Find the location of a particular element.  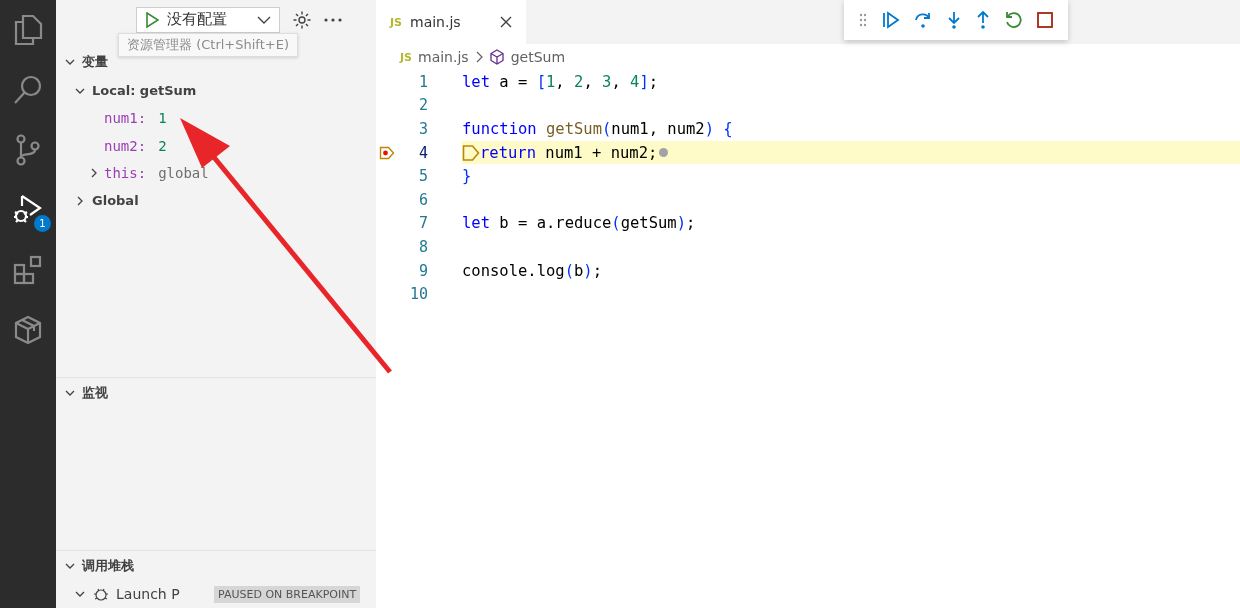

code-line: console.log(b); is located at coordinates (532, 270).